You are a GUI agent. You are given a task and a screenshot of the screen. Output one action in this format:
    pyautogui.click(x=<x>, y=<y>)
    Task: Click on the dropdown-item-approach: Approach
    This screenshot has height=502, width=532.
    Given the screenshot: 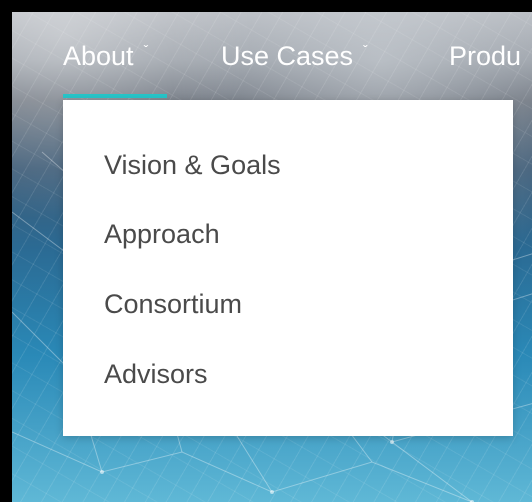 What is the action you would take?
    pyautogui.click(x=162, y=234)
    